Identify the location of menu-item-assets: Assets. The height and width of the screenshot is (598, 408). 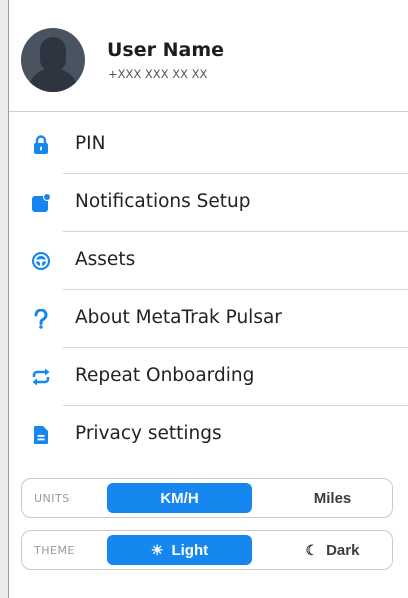
(208, 261).